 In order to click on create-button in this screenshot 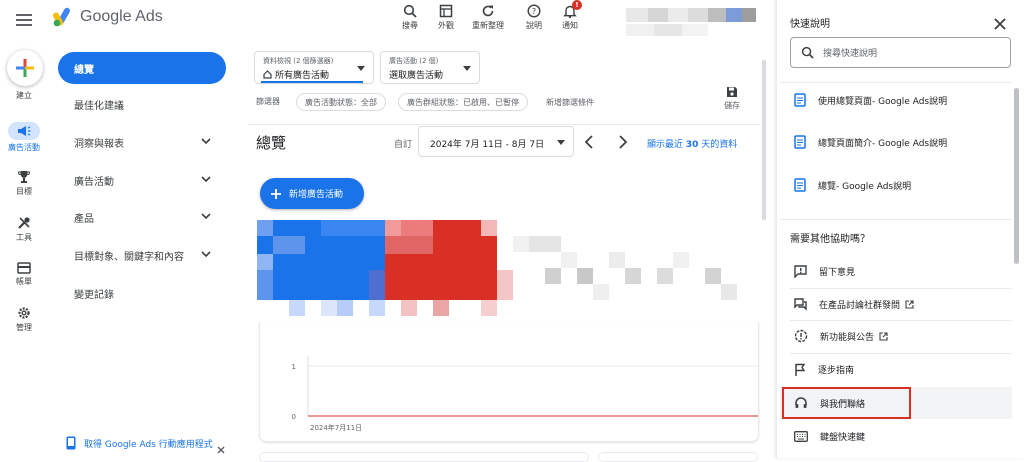, I will do `click(25, 68)`.